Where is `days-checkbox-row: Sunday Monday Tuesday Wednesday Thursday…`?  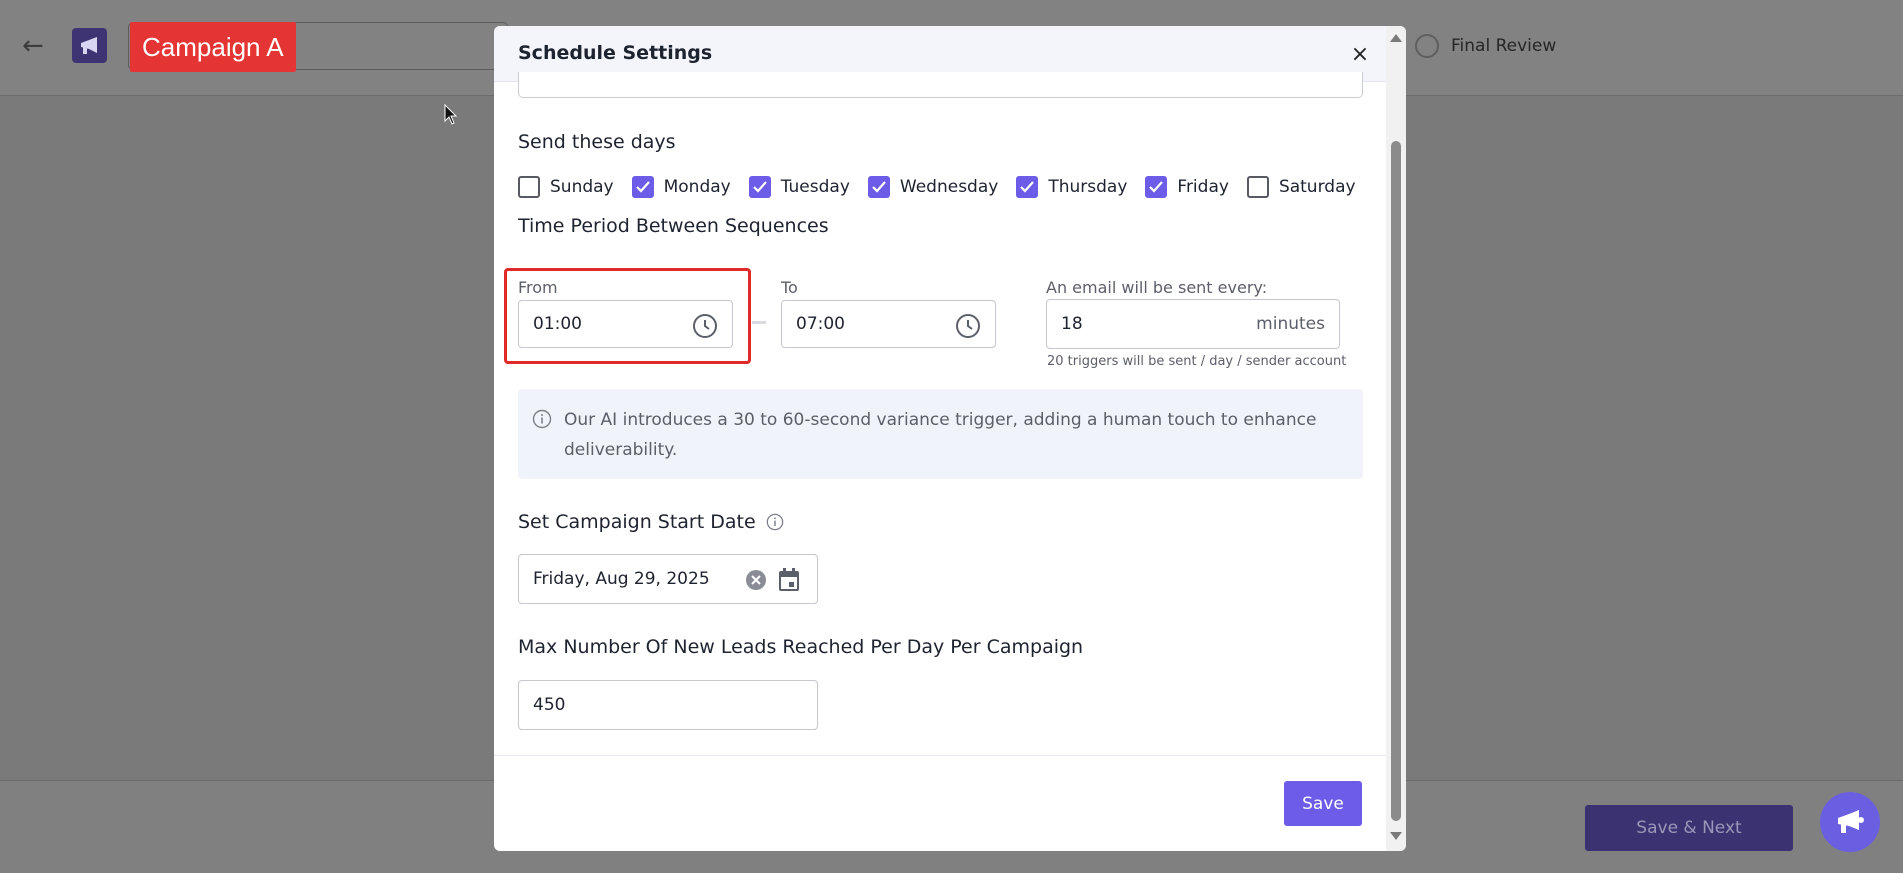 days-checkbox-row: Sunday Monday Tuesday Wednesday Thursday… is located at coordinates (937, 187).